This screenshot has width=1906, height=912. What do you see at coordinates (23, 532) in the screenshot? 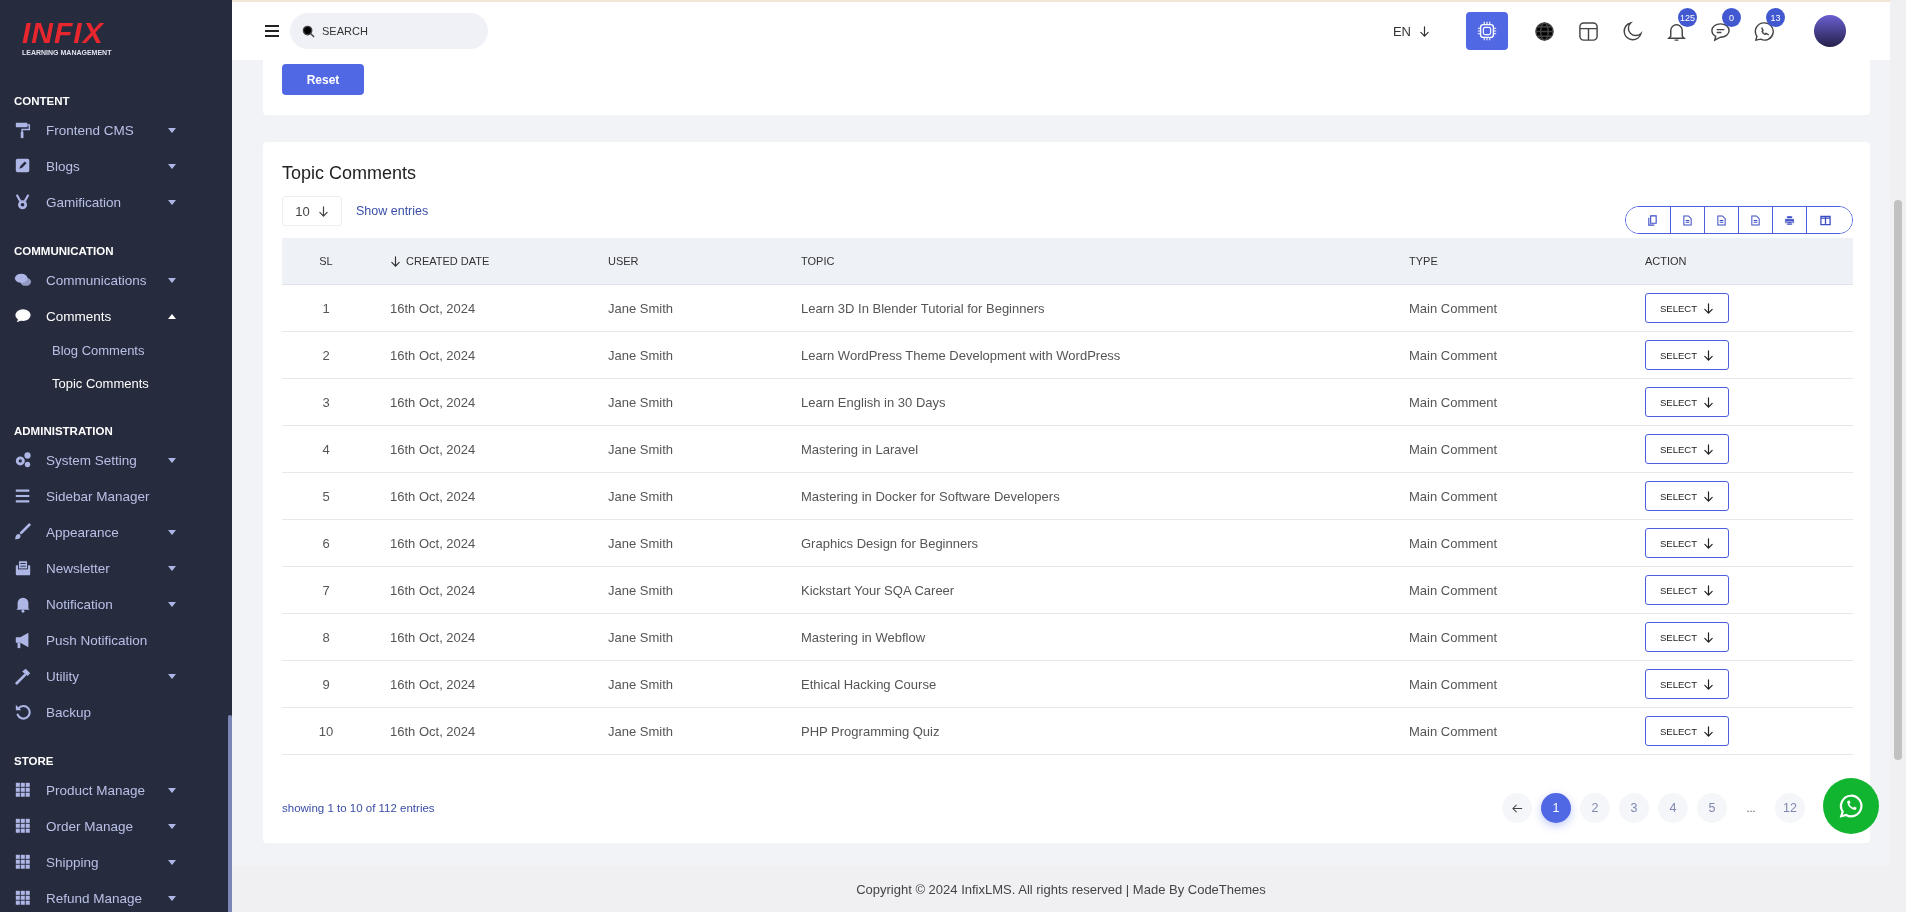
I see `brush-icon` at bounding box center [23, 532].